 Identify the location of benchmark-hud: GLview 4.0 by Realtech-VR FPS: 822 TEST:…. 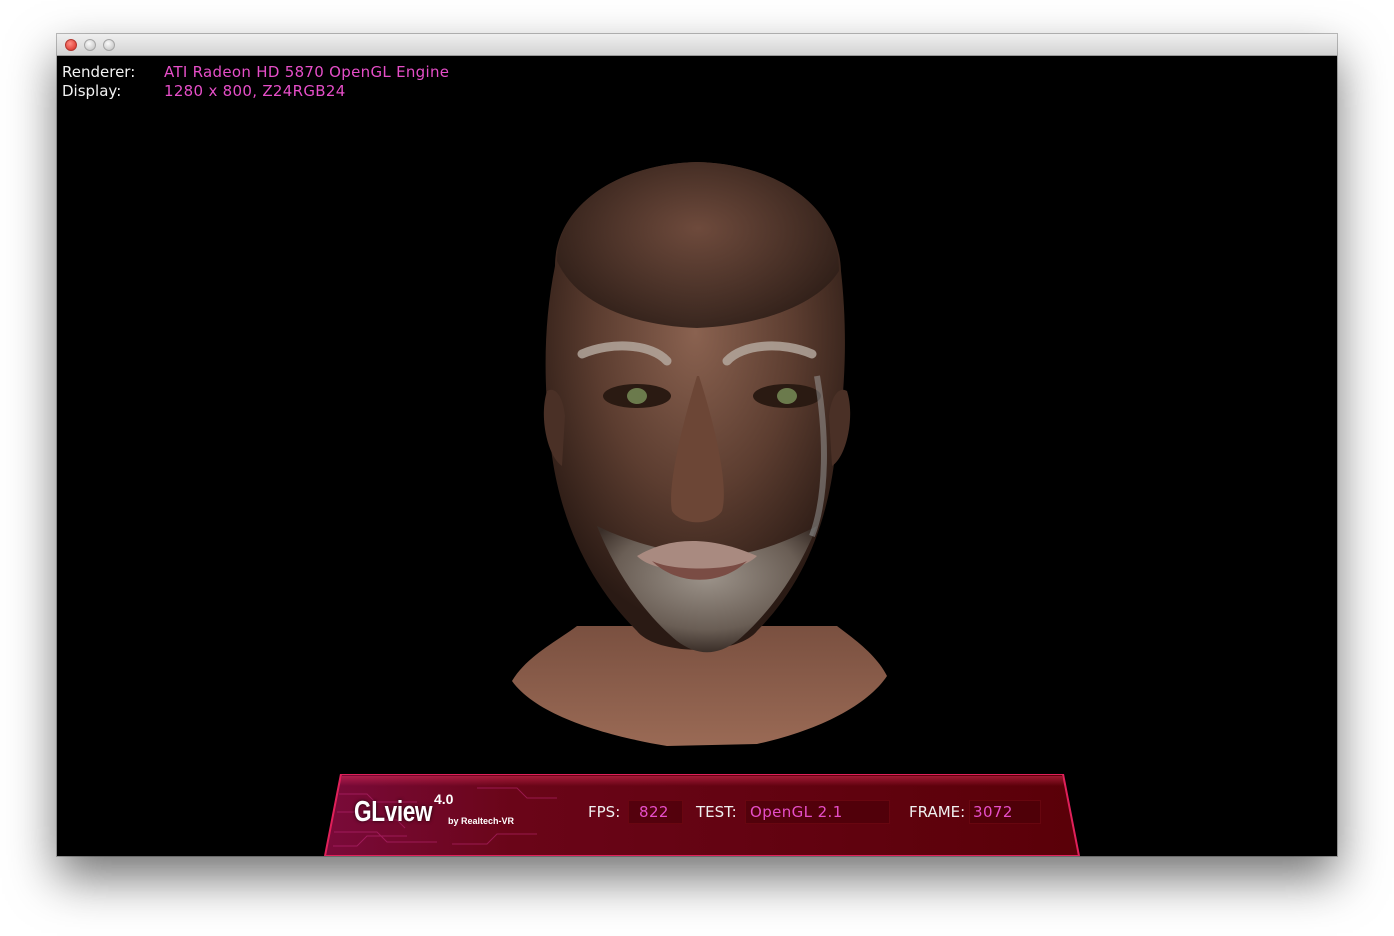
(697, 815).